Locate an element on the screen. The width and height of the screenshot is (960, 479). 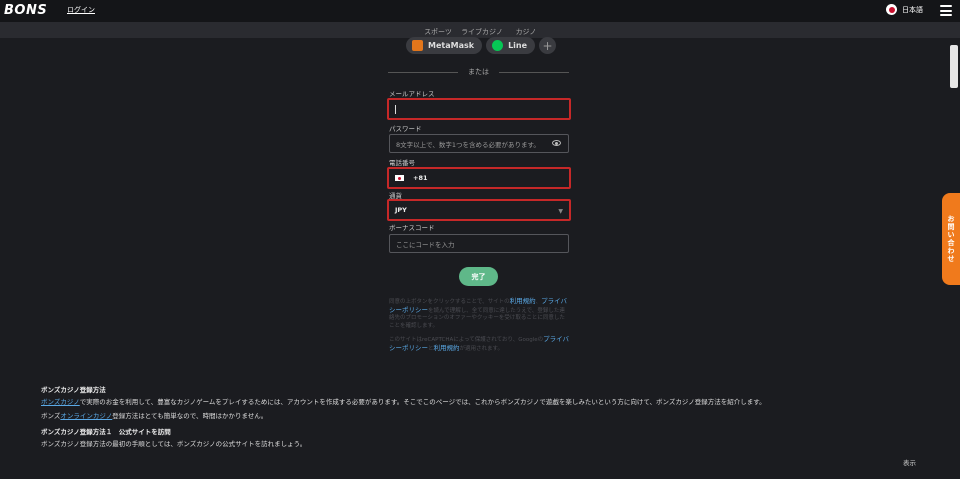
metamask-button: MetaMask is located at coordinates (444, 45).